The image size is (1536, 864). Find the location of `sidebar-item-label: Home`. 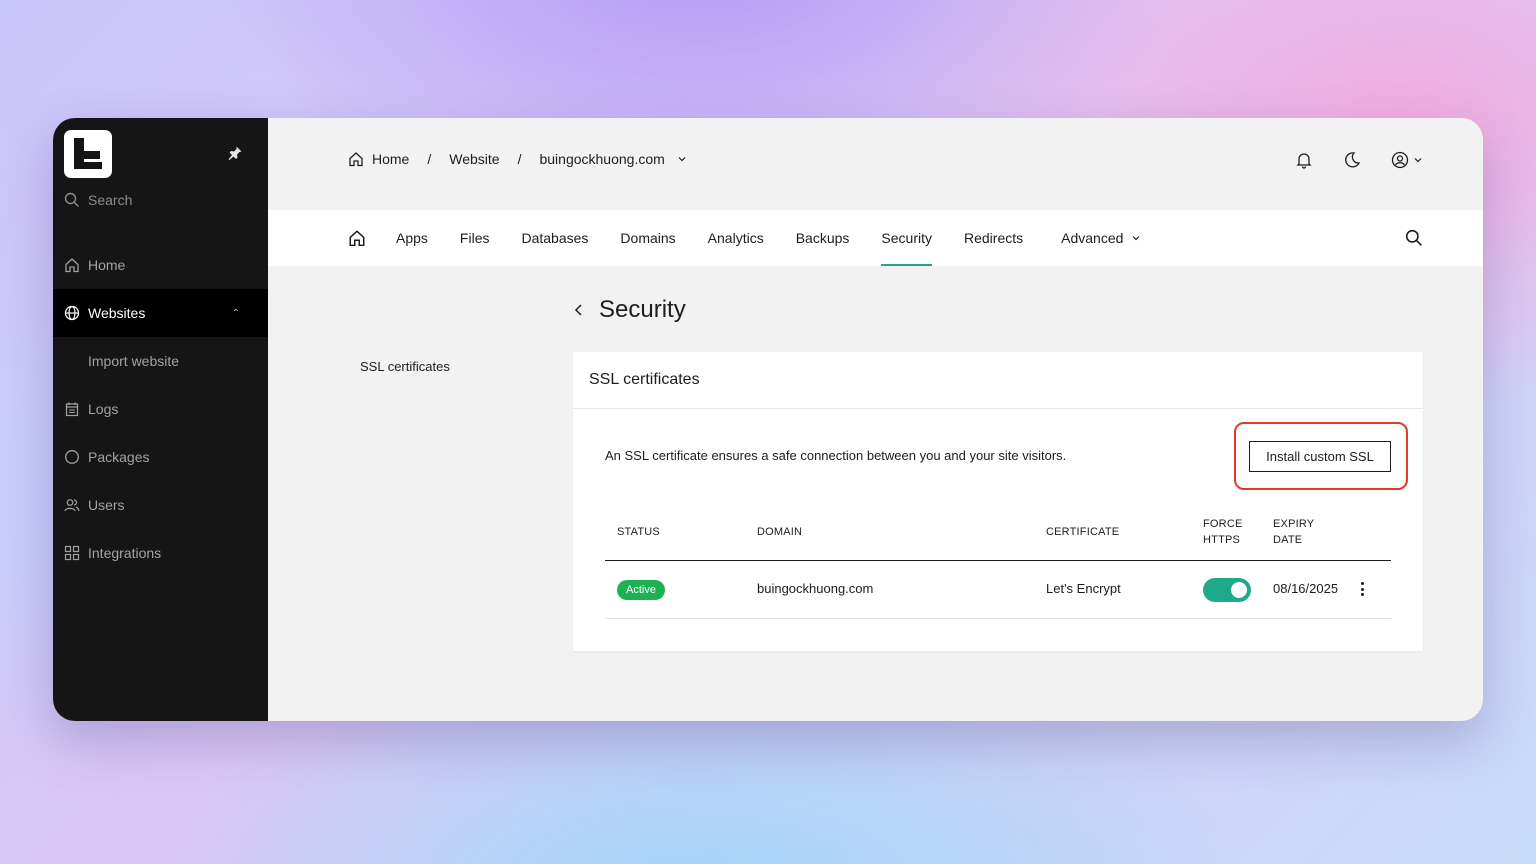

sidebar-item-label: Home is located at coordinates (107, 265).